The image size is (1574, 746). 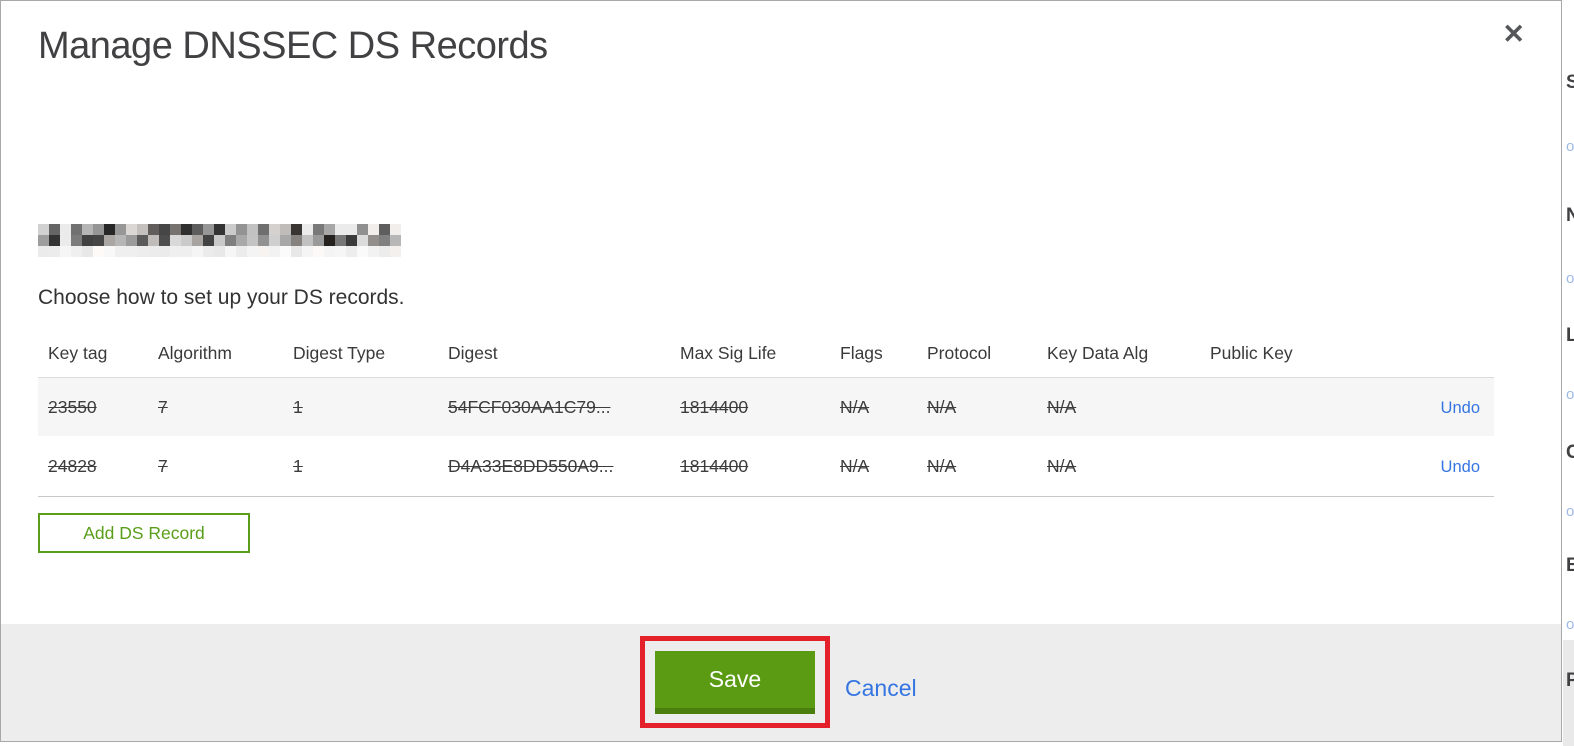 What do you see at coordinates (1570, 452) in the screenshot?
I see `background-page-fragment: C` at bounding box center [1570, 452].